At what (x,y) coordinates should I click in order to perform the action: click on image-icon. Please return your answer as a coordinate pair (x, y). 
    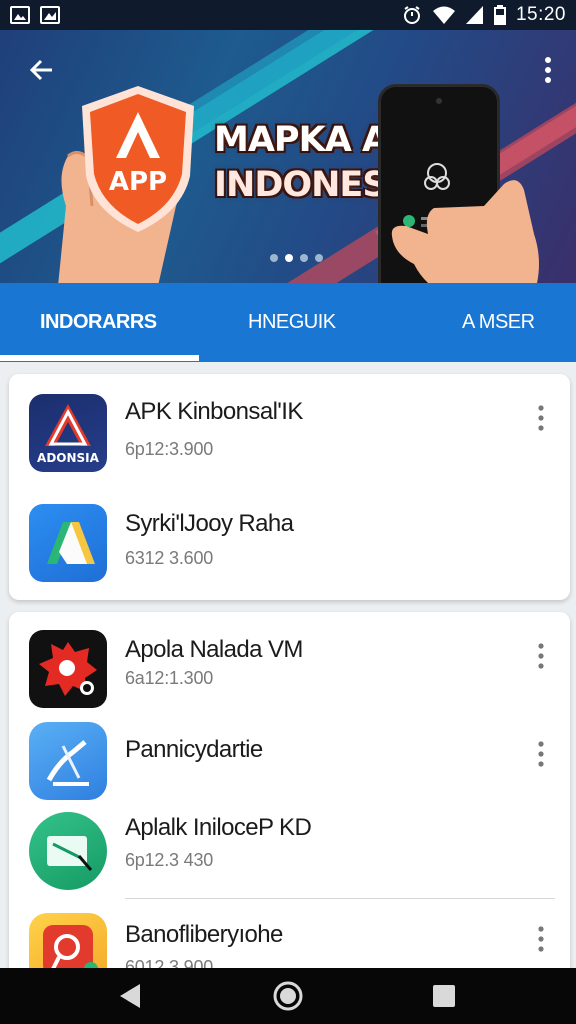
    Looking at the image, I should click on (20, 15).